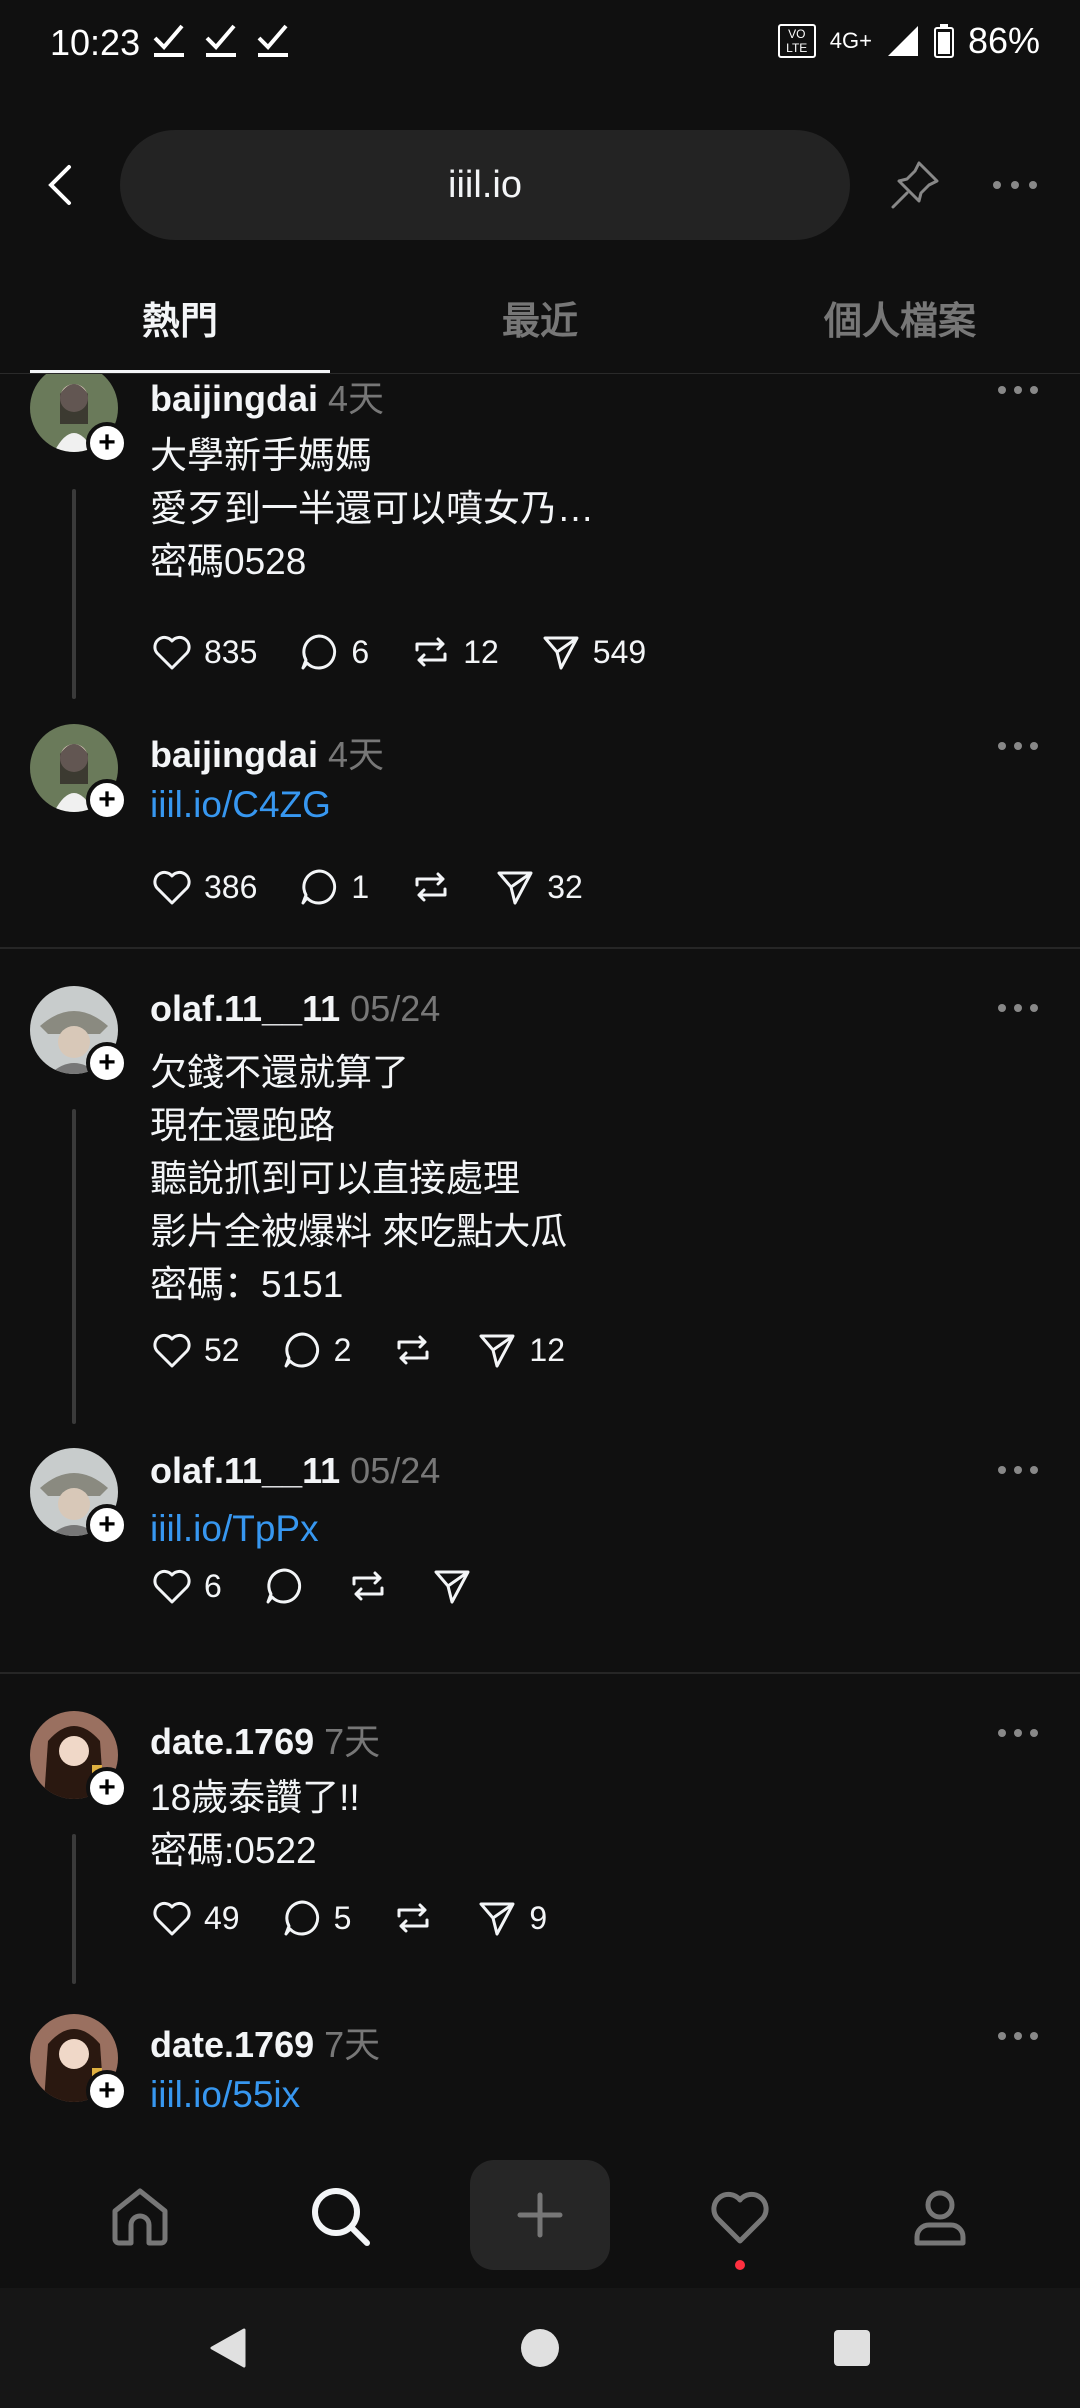 The width and height of the screenshot is (1080, 2408). Describe the element at coordinates (225, 2095) in the screenshot. I see `post-link: iiil.io/55ix` at that location.